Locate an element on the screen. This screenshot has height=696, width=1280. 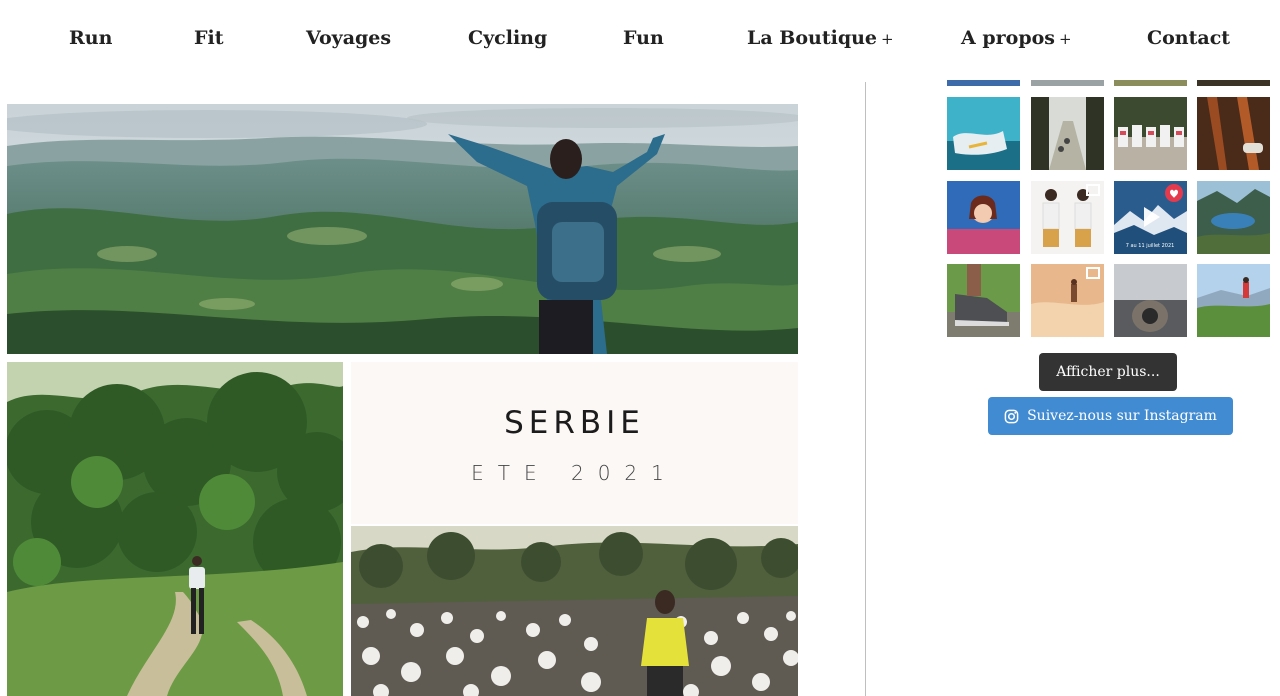
article-subtitle: ETE 2021 is located at coordinates (574, 473).